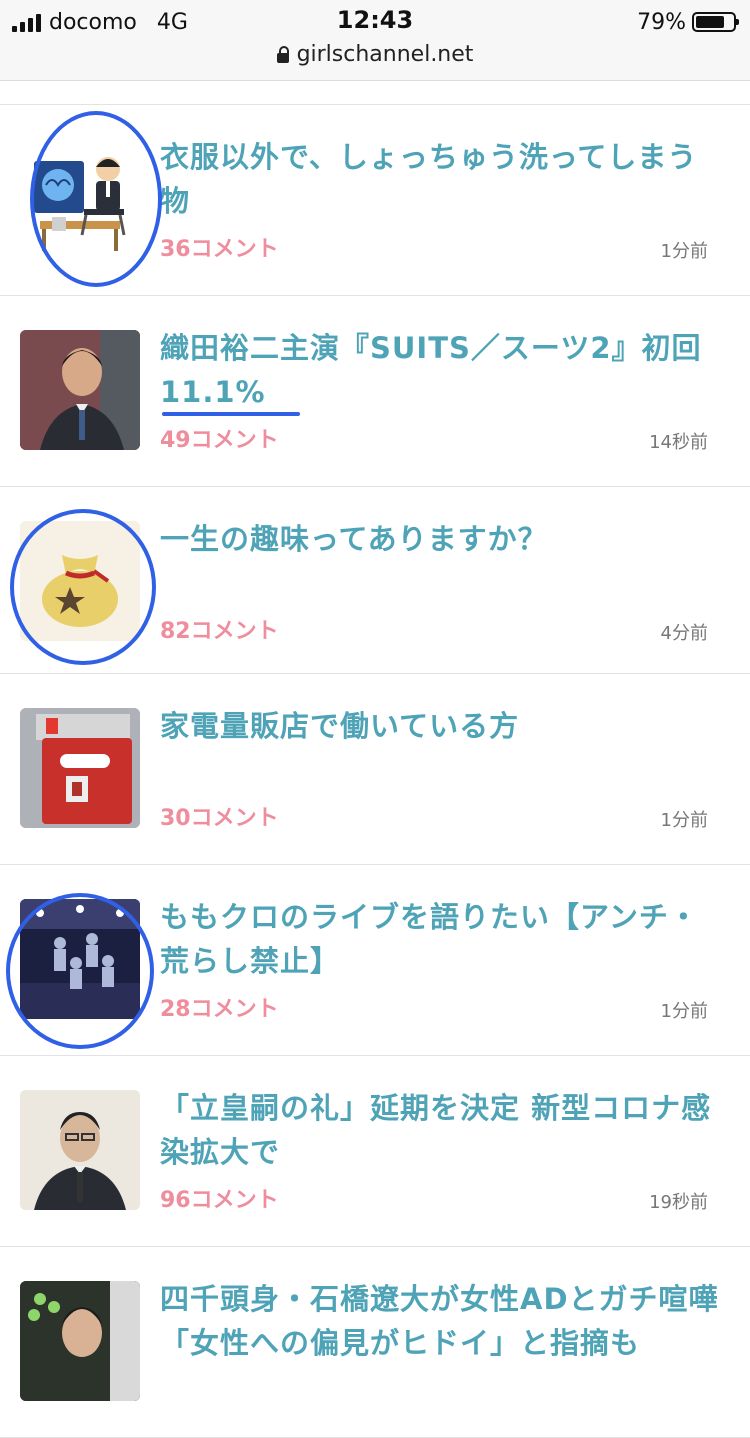 The width and height of the screenshot is (750, 1438). I want to click on topic-item: 四千頭身・石橋遼大が女性ADとガチ喧嘩 「女性への偏見がヒドイ」と指摘も, so click(375, 1342).